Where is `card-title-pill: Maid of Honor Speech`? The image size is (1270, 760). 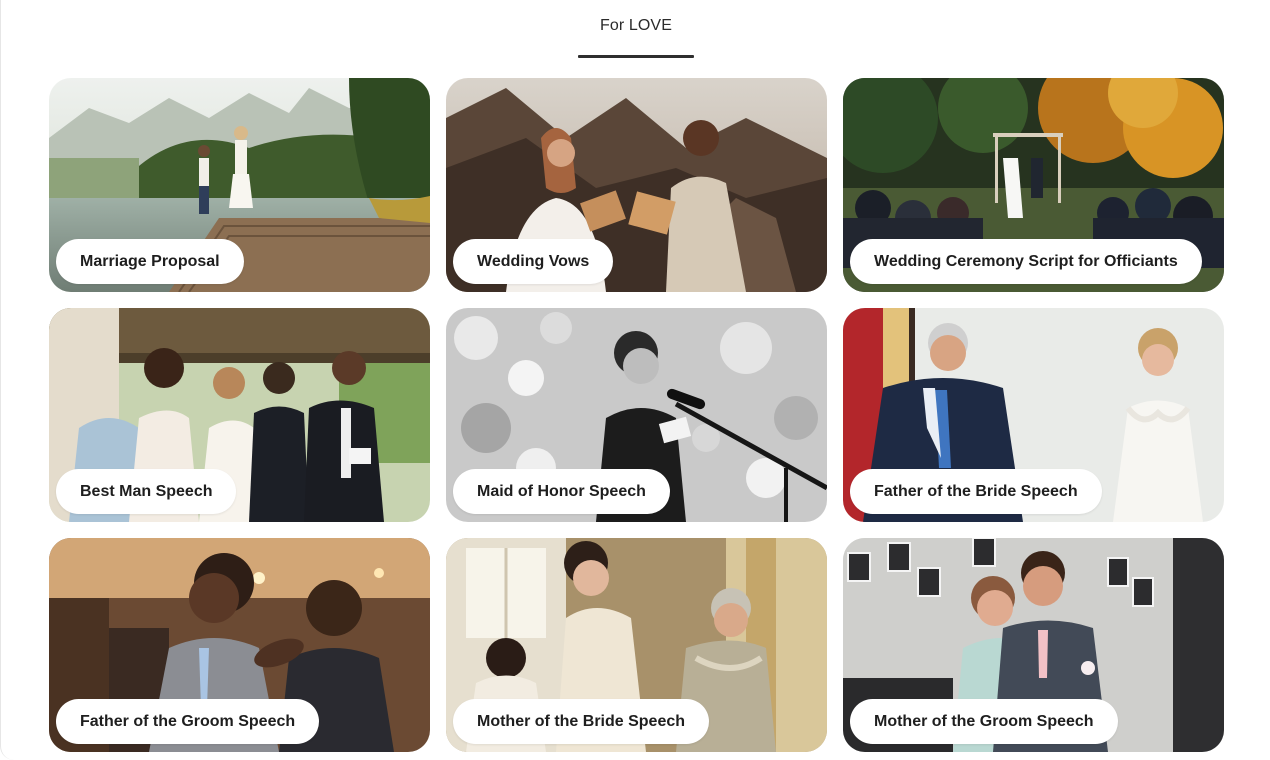
card-title-pill: Maid of Honor Speech is located at coordinates (561, 491).